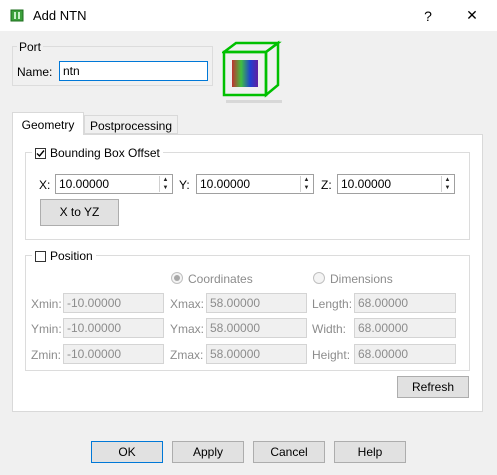  What do you see at coordinates (40, 153) in the screenshot?
I see `bounding-box-checkbox` at bounding box center [40, 153].